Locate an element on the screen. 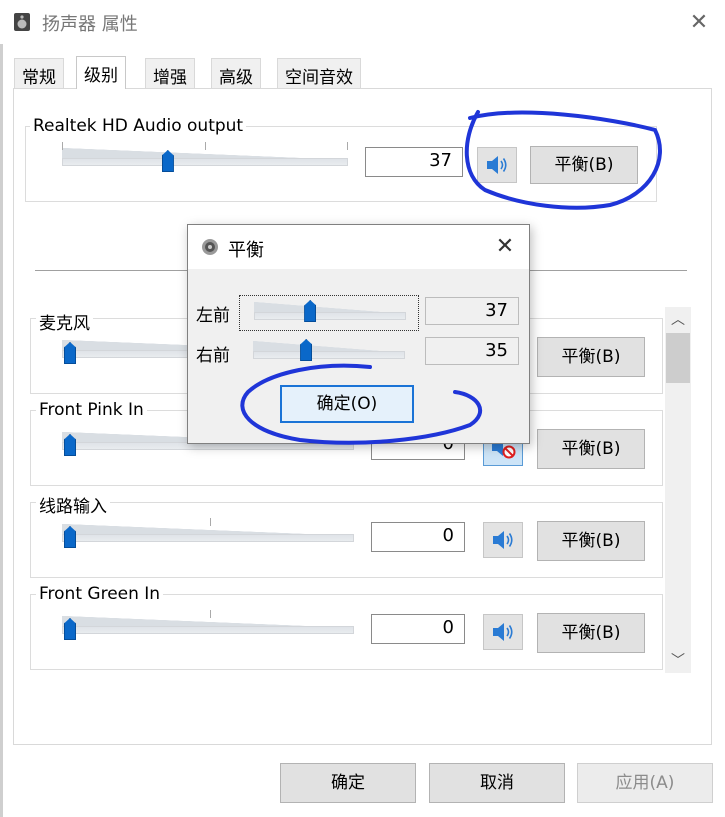 This screenshot has height=817, width=725. ok-button: 确定 is located at coordinates (348, 783).